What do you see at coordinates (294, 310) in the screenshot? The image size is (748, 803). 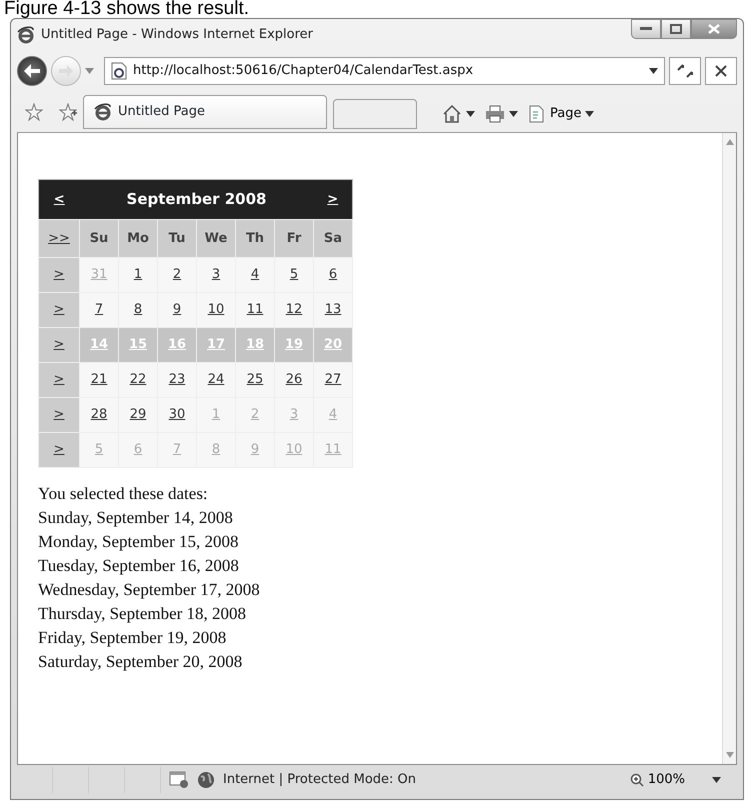 I see `calendar-day: 12` at bounding box center [294, 310].